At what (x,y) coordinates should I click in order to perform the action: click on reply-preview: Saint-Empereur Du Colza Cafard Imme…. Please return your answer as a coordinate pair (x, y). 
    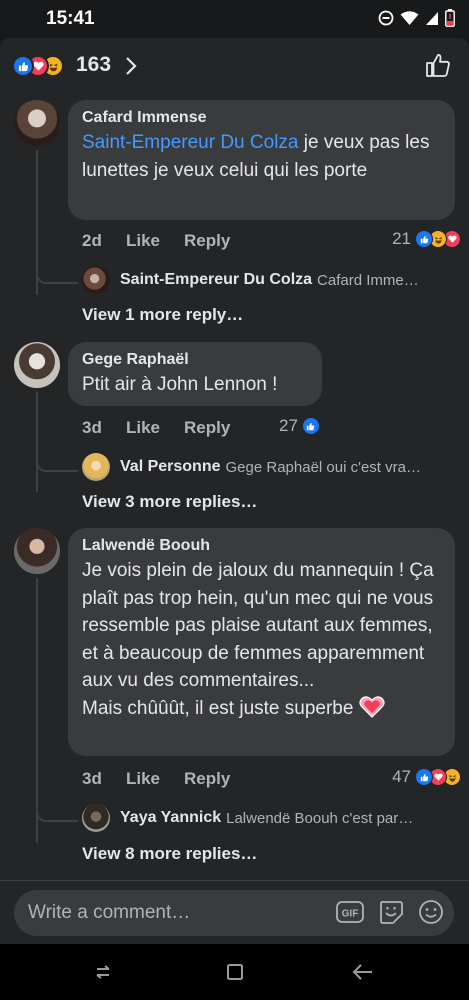
    Looking at the image, I should click on (268, 280).